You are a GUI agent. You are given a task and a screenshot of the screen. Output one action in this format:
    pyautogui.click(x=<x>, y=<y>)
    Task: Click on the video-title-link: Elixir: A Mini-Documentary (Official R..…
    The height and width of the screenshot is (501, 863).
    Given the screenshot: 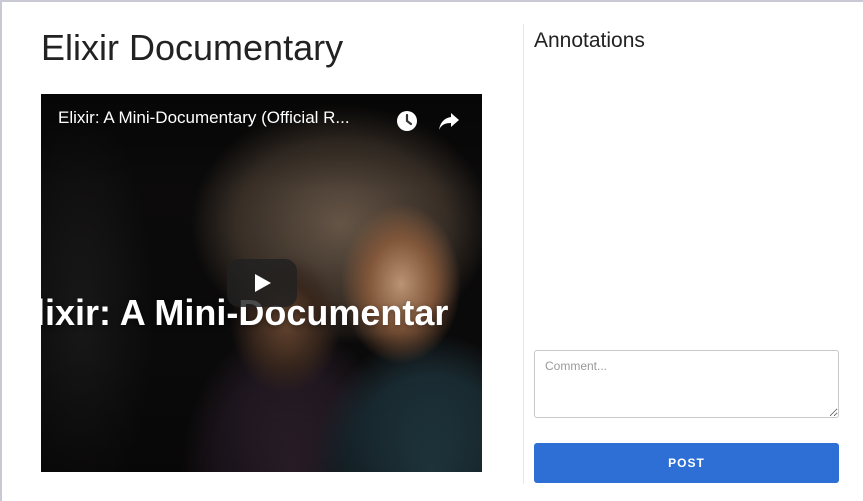 What is the action you would take?
    pyautogui.click(x=204, y=118)
    